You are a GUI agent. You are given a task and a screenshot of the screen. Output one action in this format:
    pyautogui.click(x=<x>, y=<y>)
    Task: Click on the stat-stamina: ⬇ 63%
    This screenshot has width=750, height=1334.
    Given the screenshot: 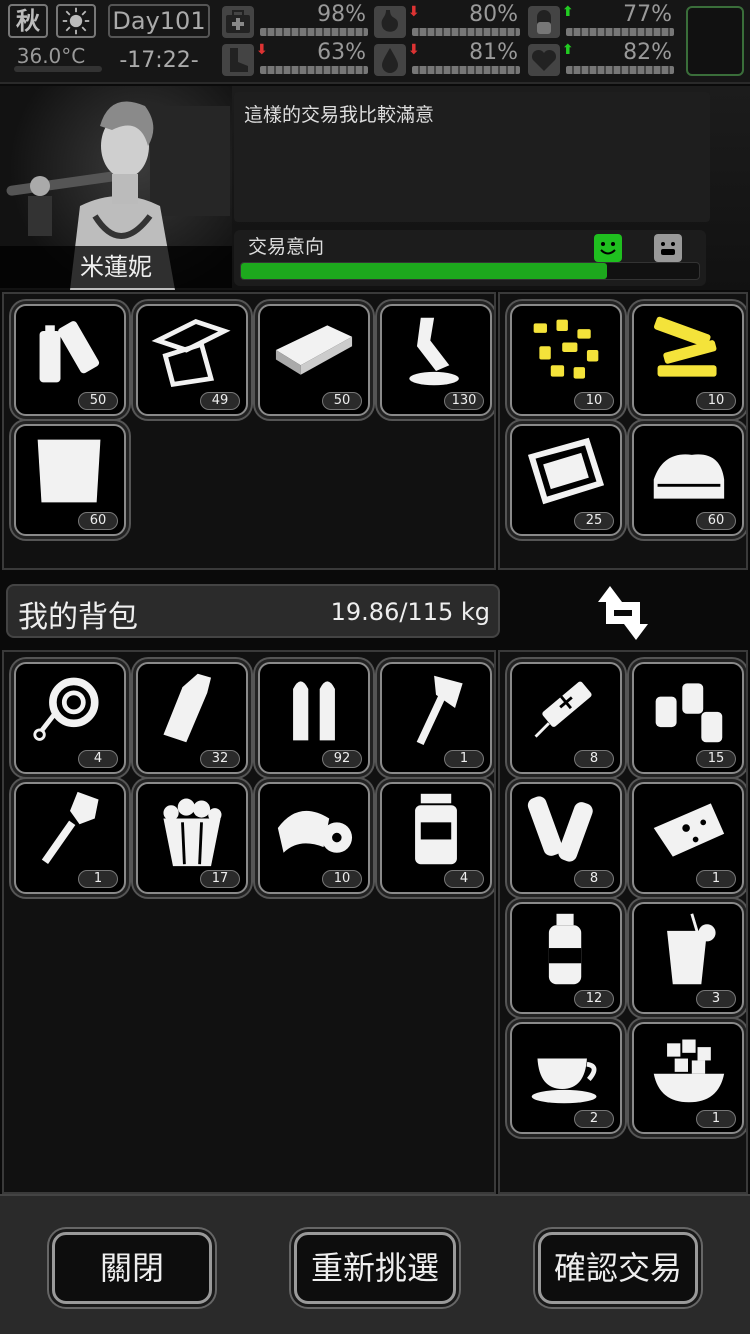 What is the action you would take?
    pyautogui.click(x=296, y=58)
    